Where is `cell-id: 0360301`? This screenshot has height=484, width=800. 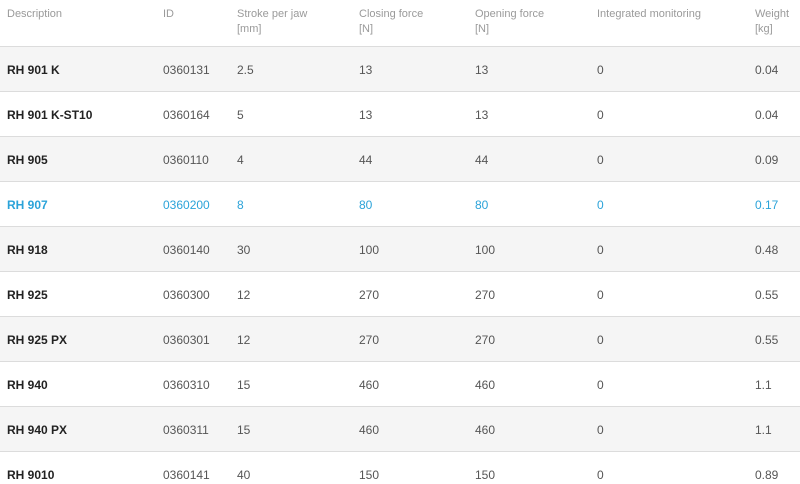
cell-id: 0360301 is located at coordinates (186, 340).